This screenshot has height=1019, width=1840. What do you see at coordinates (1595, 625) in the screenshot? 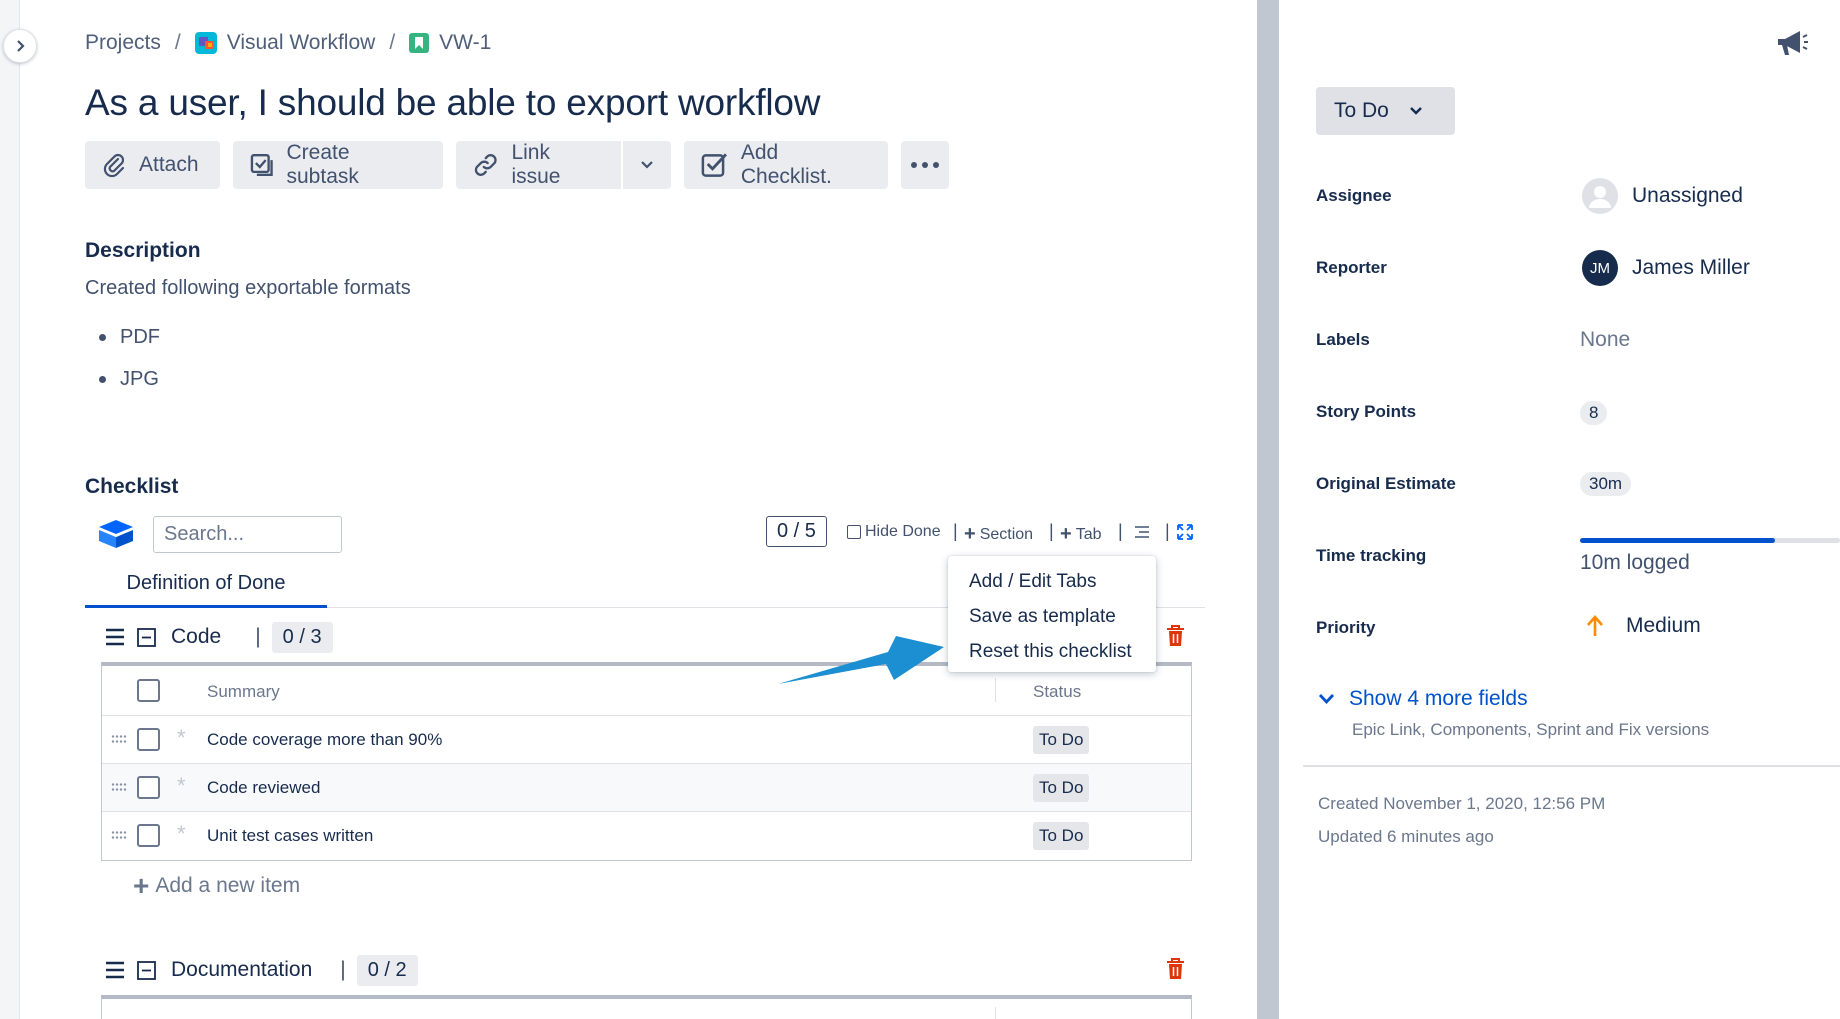
I see `arrow-up-icon` at bounding box center [1595, 625].